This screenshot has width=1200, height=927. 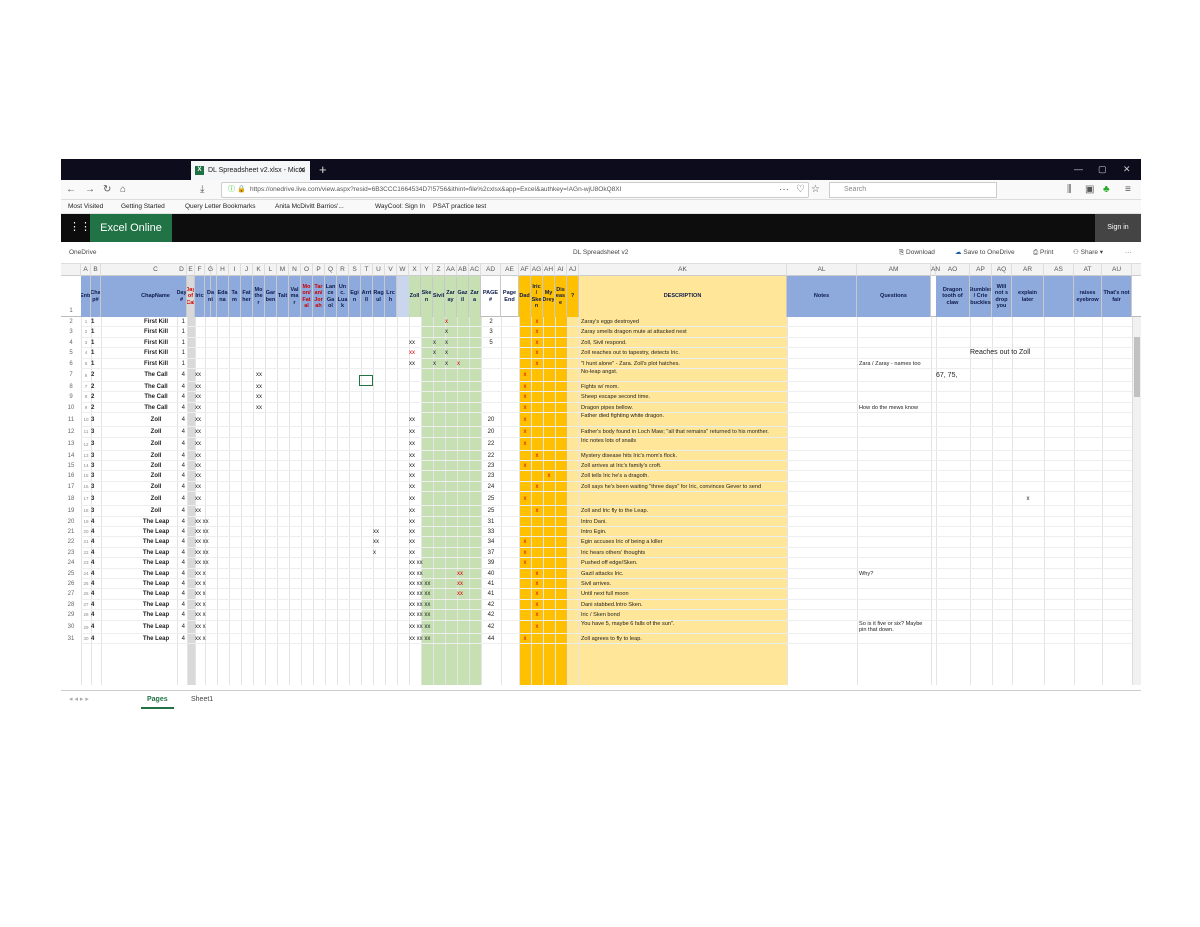 What do you see at coordinates (491, 563) in the screenshot?
I see `cell-ad: 39` at bounding box center [491, 563].